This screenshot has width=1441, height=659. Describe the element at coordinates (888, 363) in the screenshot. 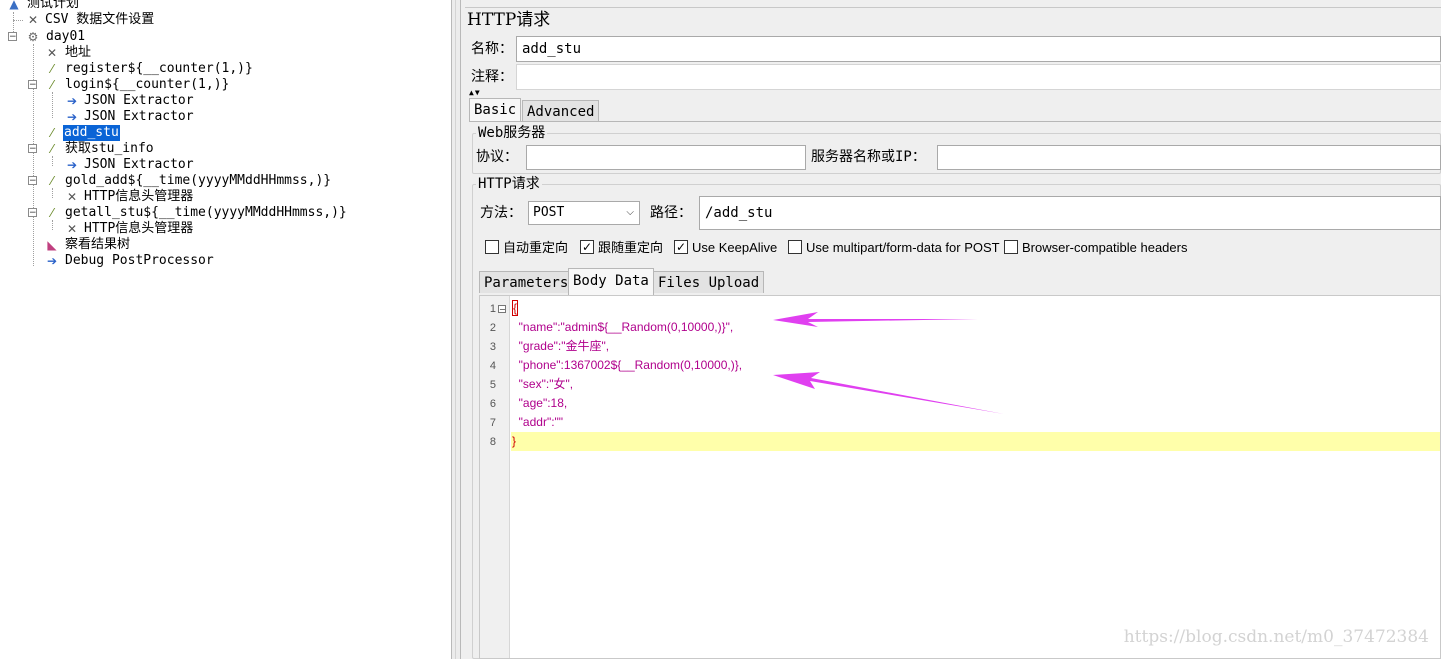

I see `annotation-arrows` at that location.